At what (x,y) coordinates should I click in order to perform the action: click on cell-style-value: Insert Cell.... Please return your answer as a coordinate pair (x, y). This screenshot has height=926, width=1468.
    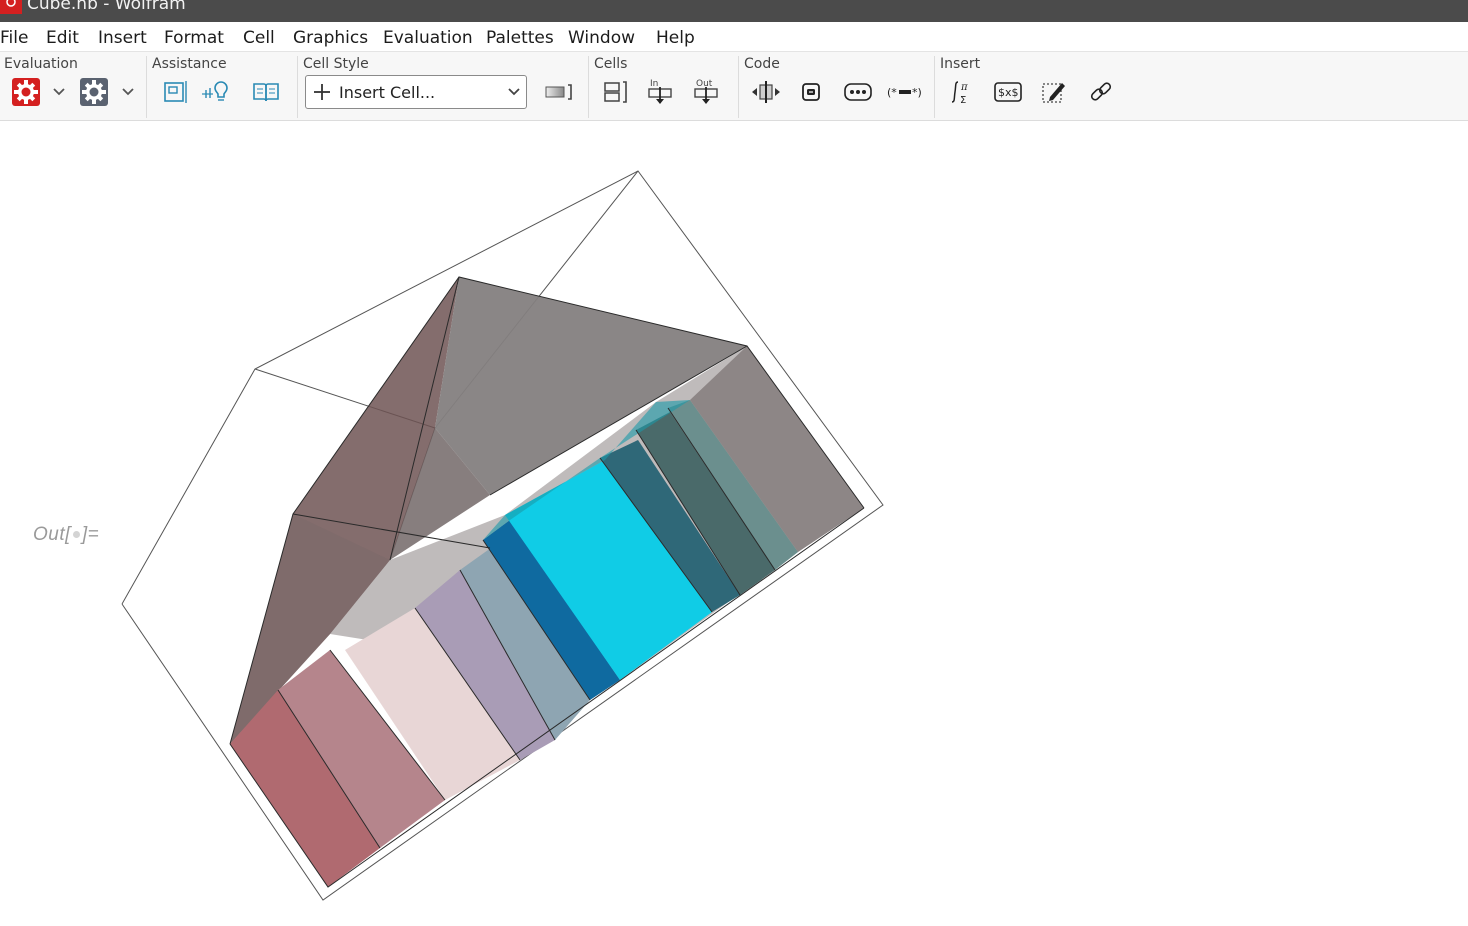
    Looking at the image, I should click on (387, 92).